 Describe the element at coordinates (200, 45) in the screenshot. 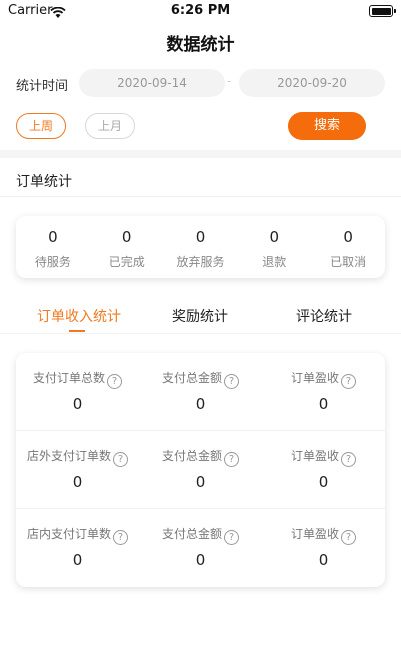

I see `page-title: 数据统计` at that location.